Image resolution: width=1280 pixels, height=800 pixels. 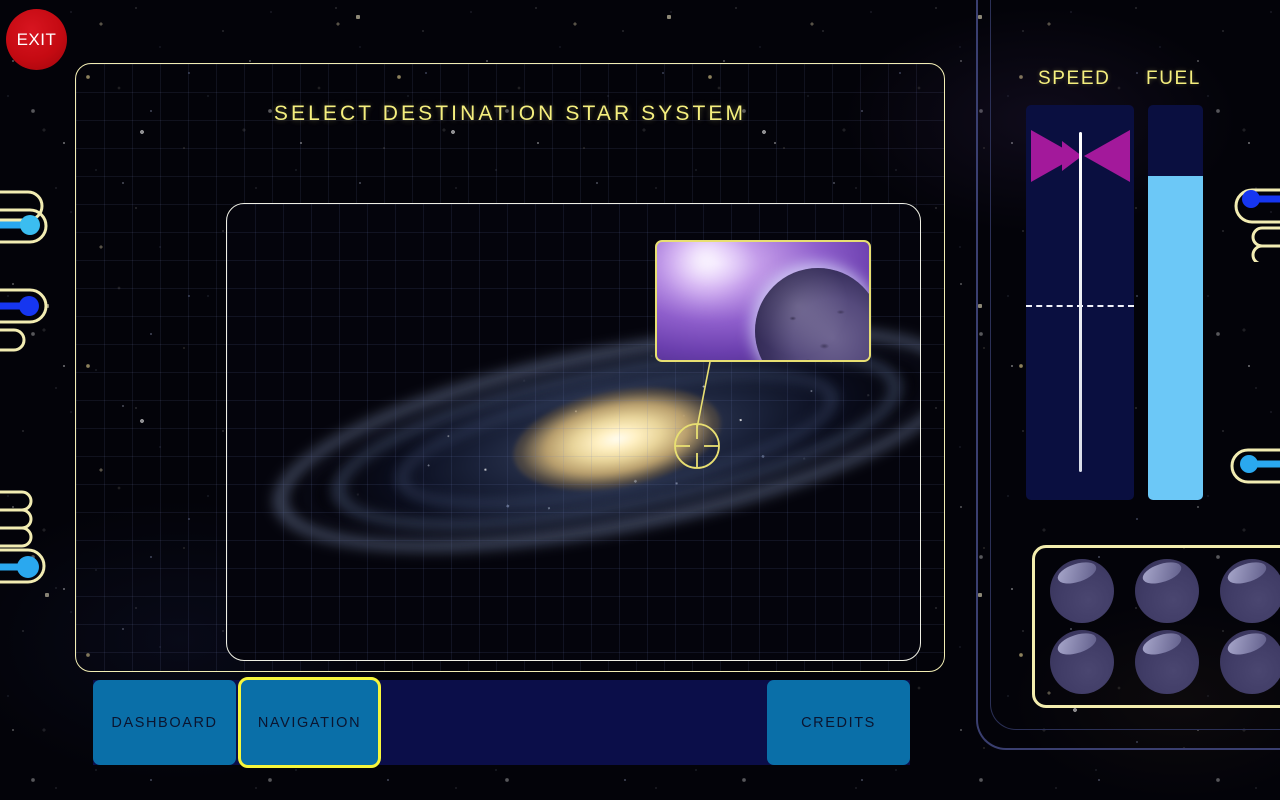 What do you see at coordinates (1249, 464) in the screenshot?
I see `slider-right-2-knob` at bounding box center [1249, 464].